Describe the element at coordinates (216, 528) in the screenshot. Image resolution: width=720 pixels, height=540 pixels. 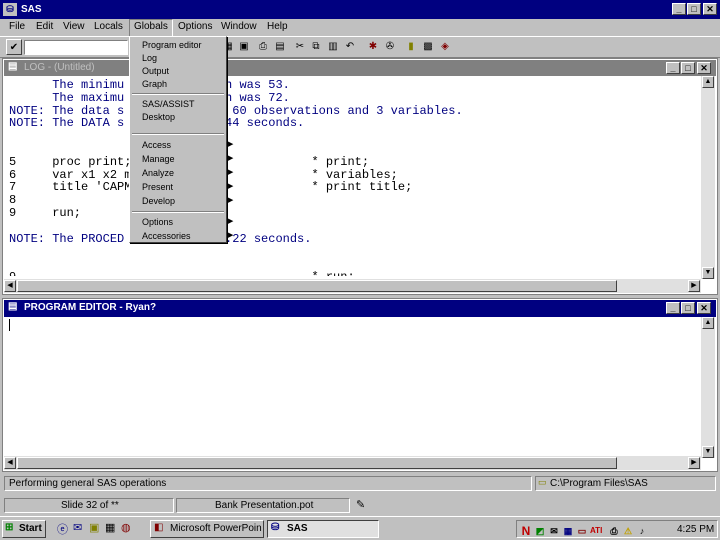
I see `task-powerpoint-label: Microsoft PowerPoin` at that location.